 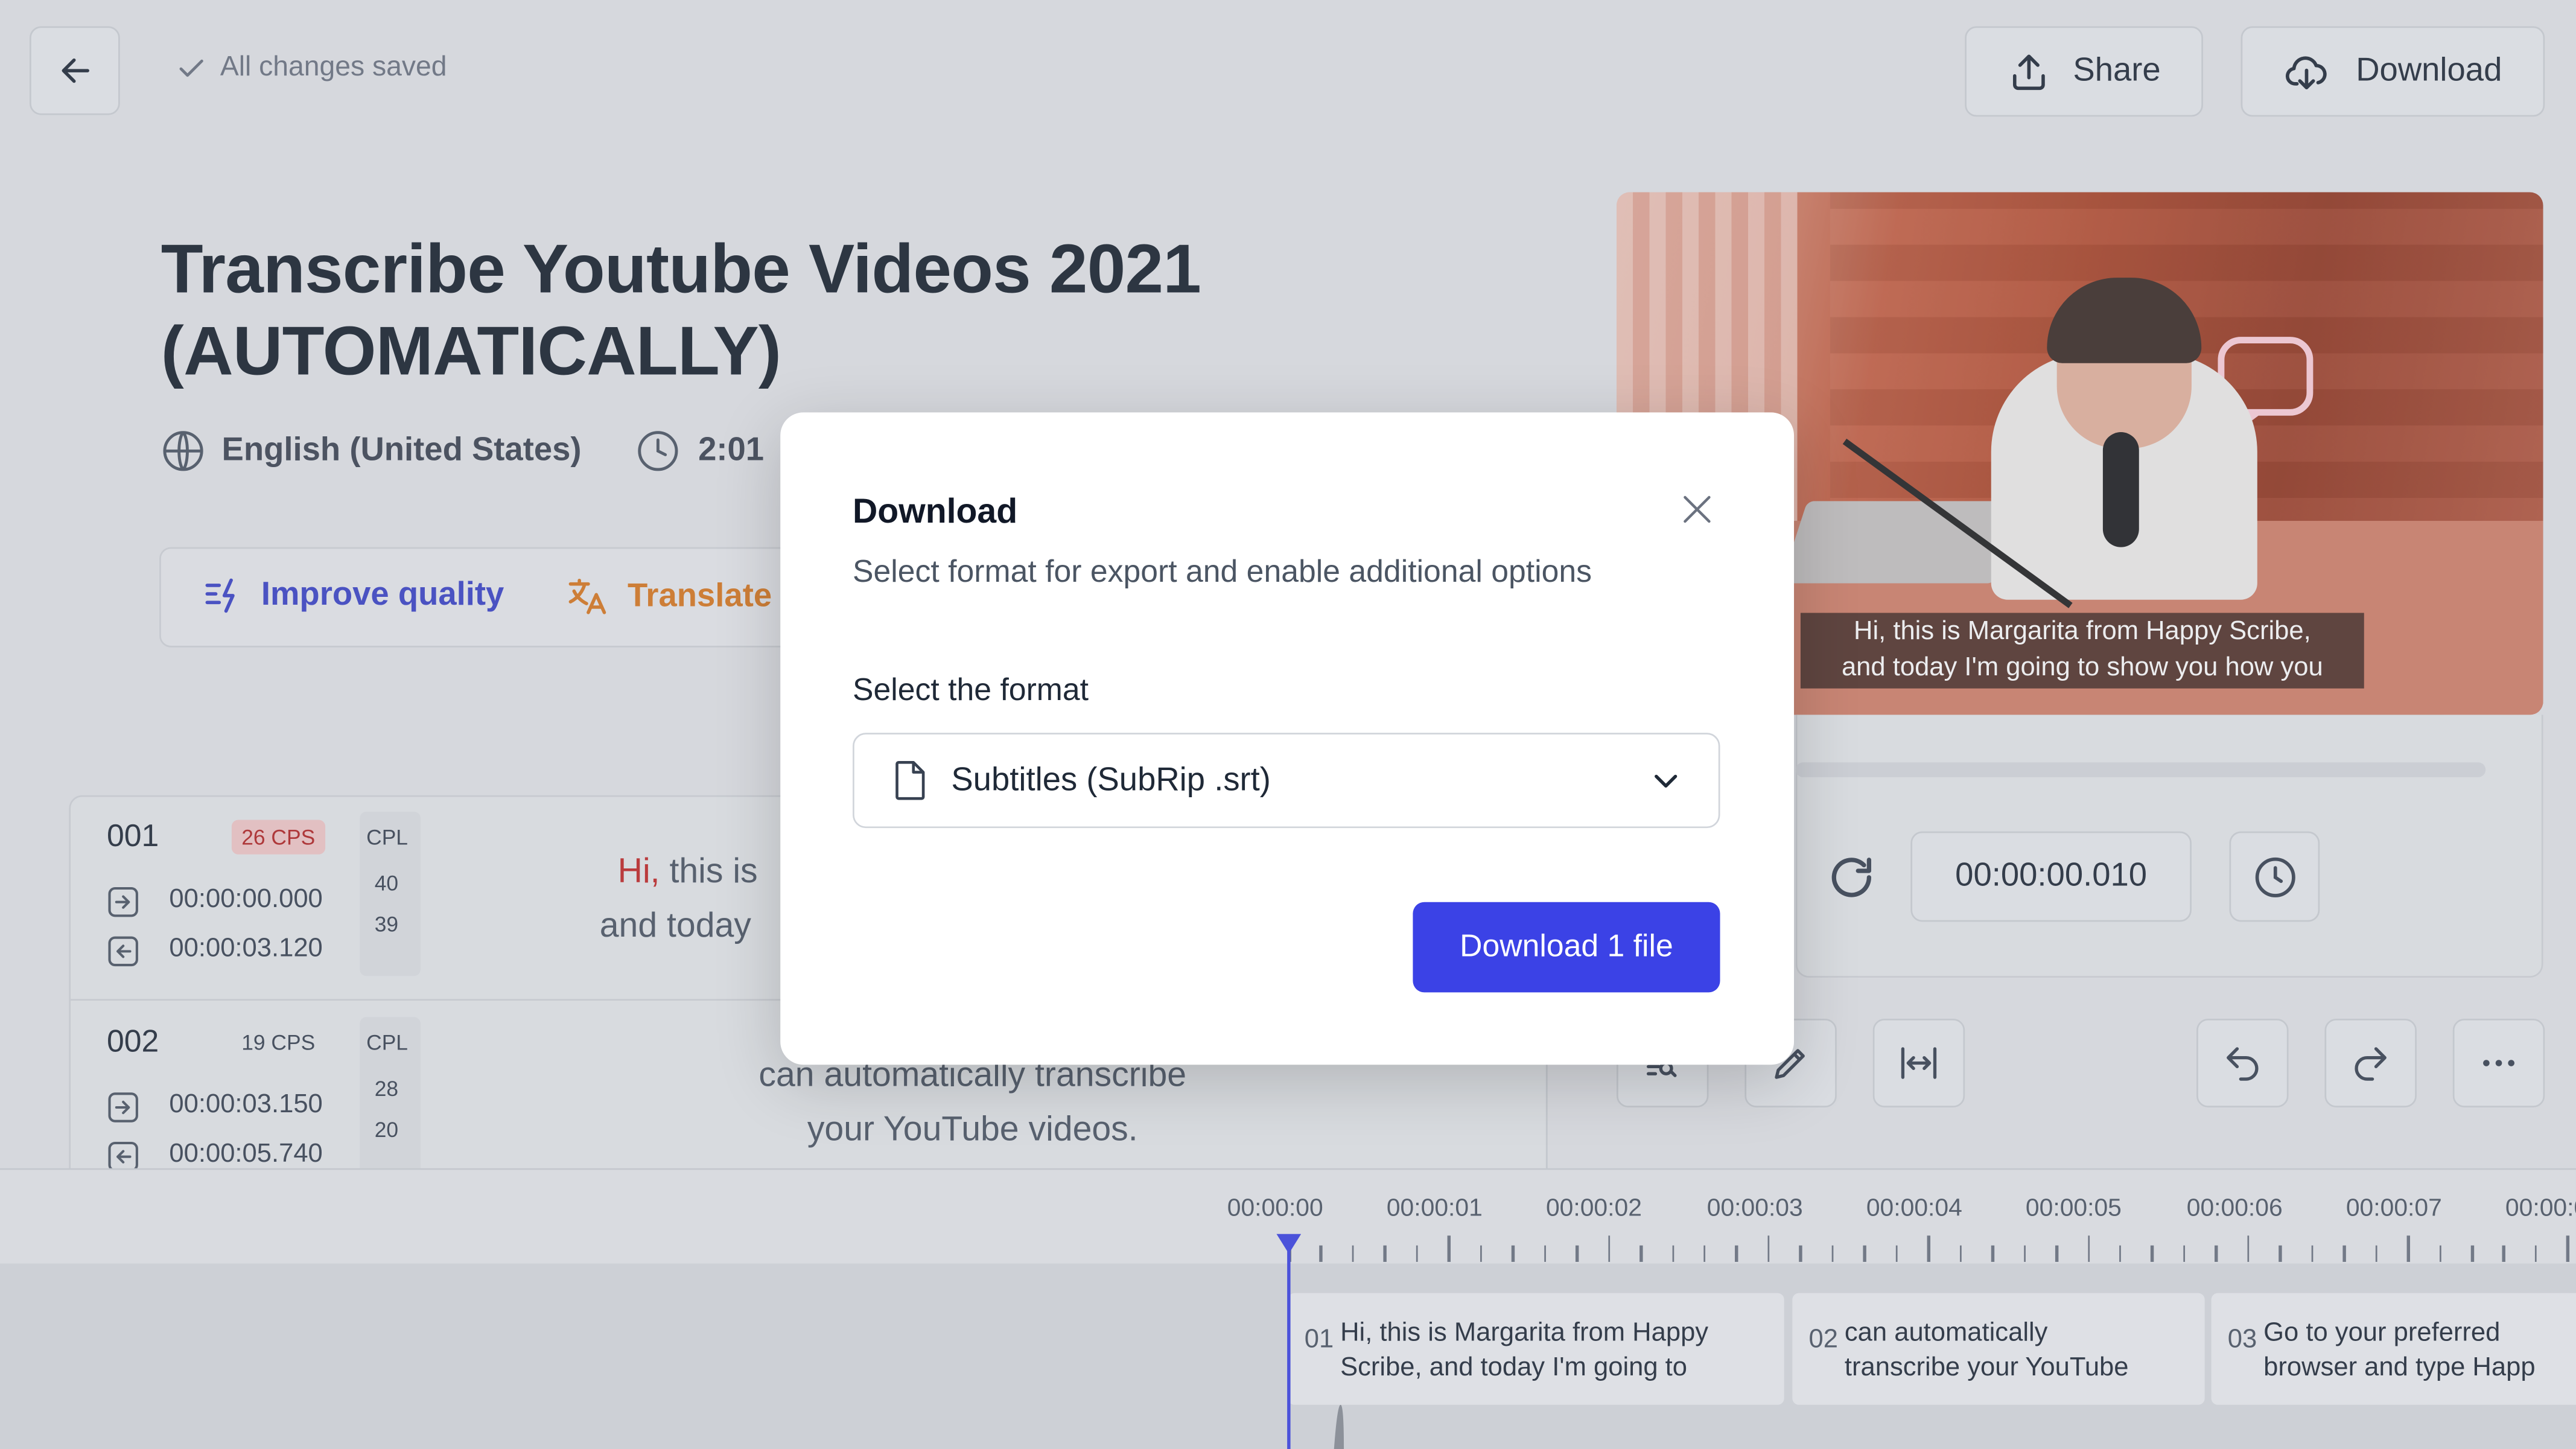 I want to click on file-icon, so click(x=910, y=780).